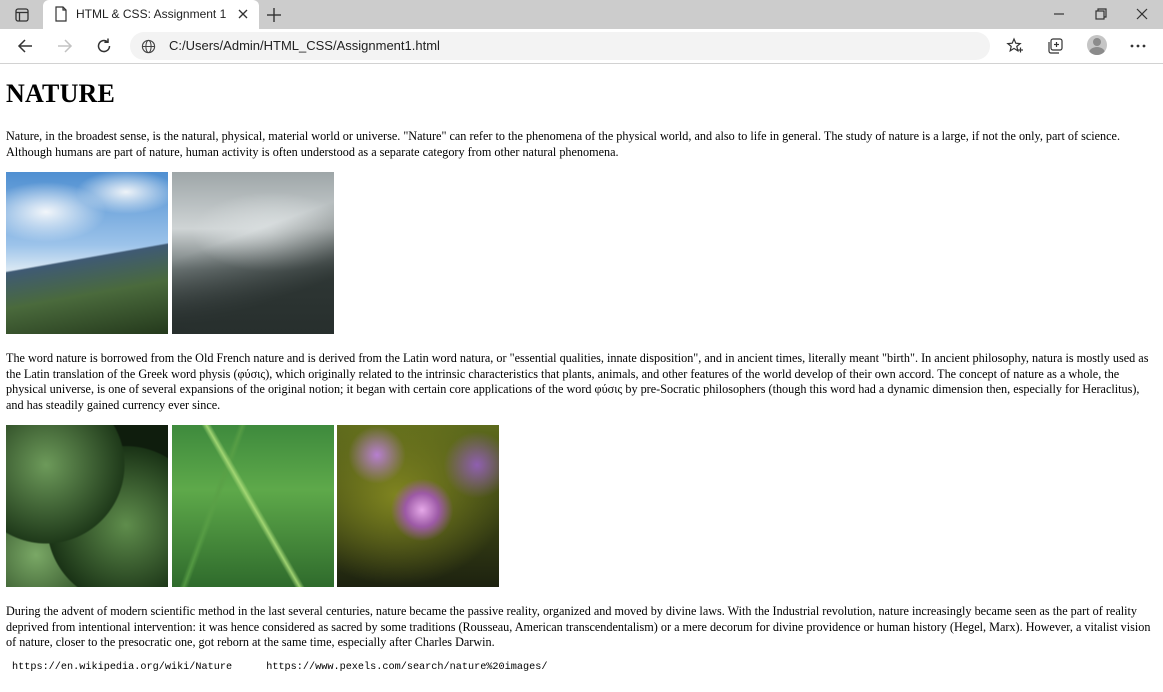  I want to click on restore-icon, so click(1101, 14).